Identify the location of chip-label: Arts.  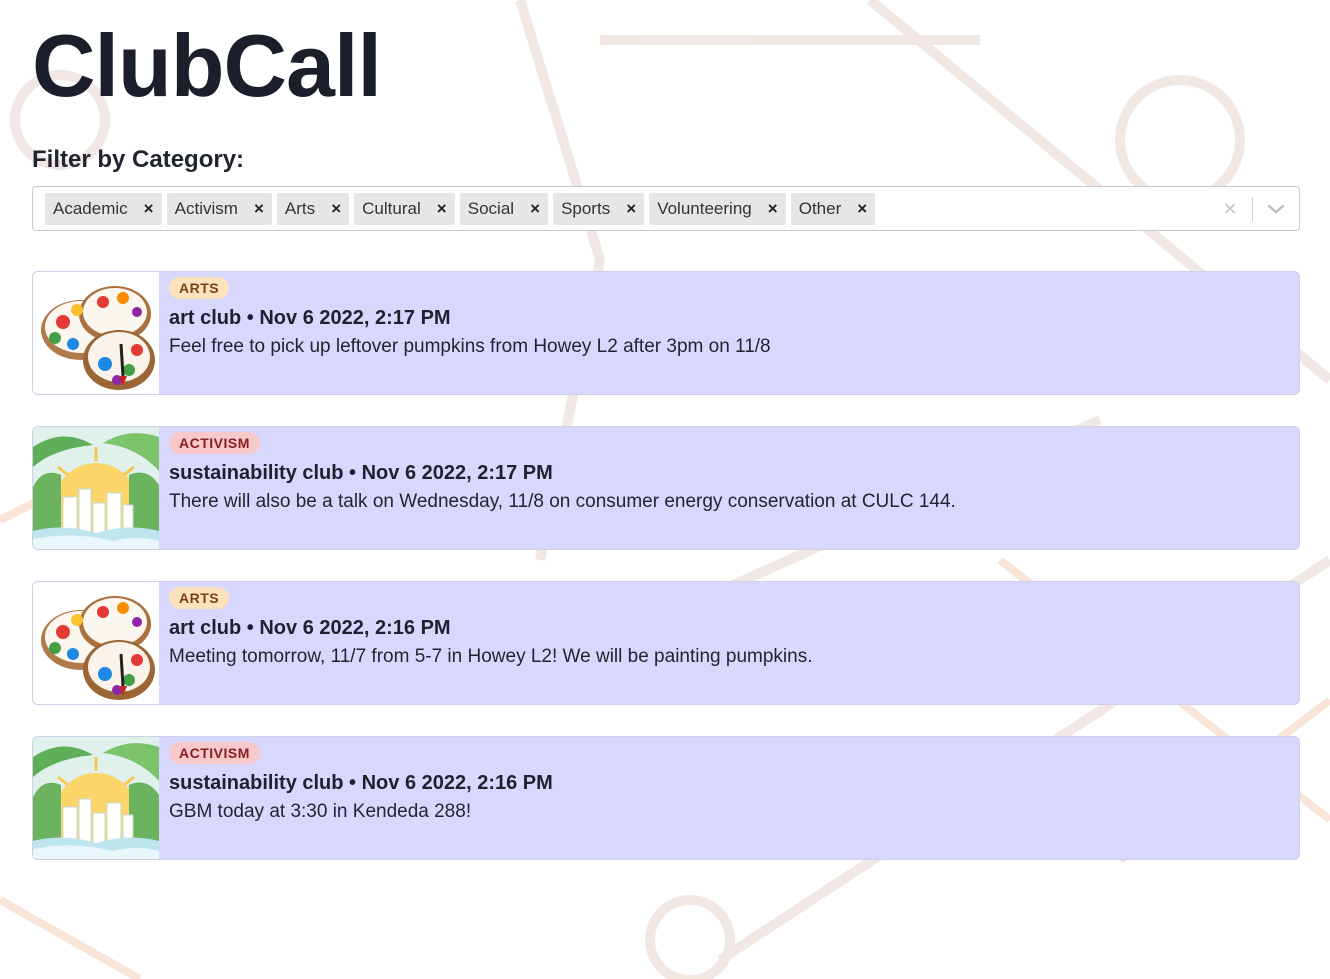
(300, 208).